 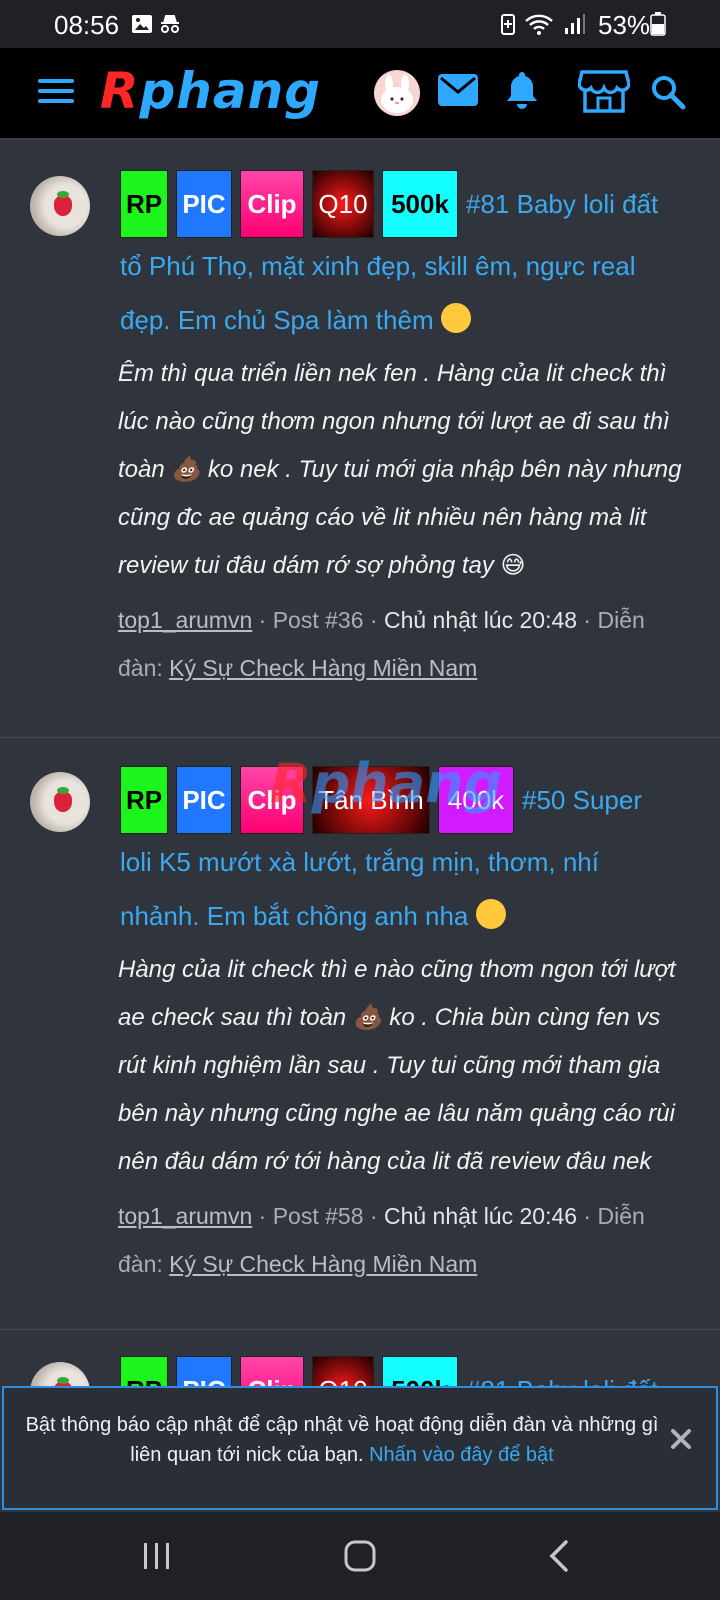 I want to click on post-date: Chủ nhật lúc 20:48, so click(x=480, y=620).